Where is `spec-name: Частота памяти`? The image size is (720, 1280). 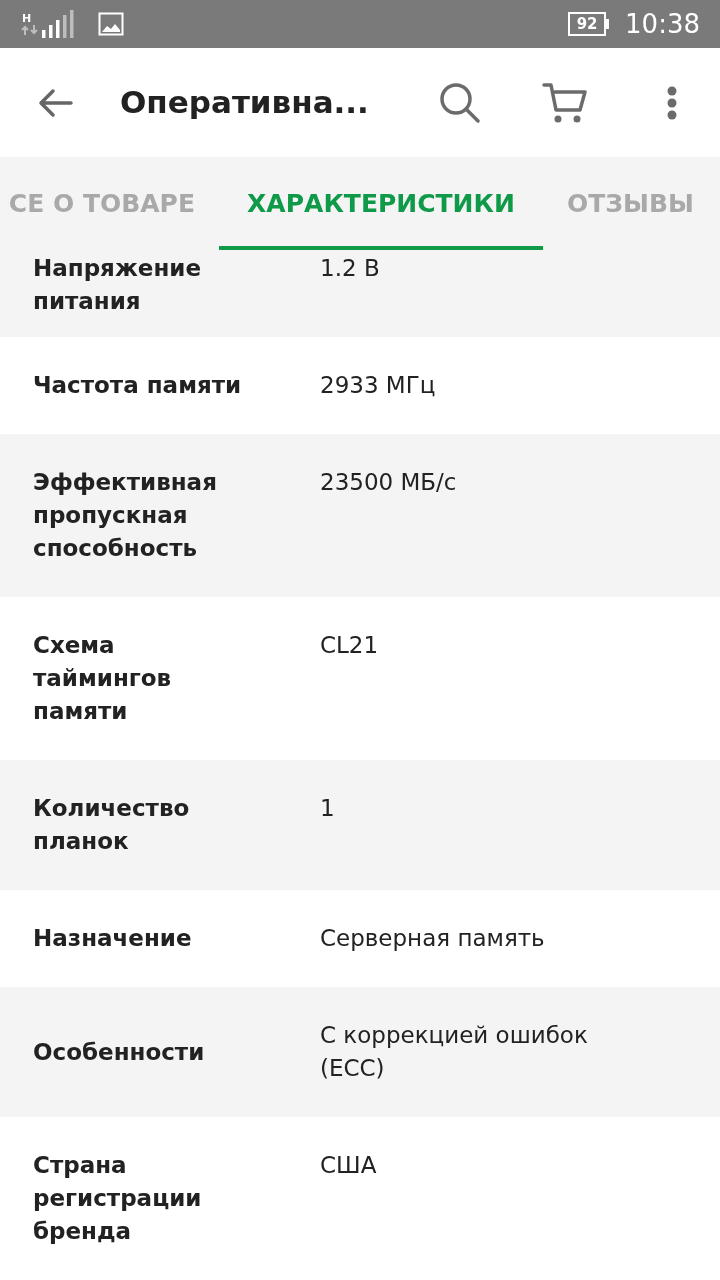 spec-name: Частота памяти is located at coordinates (138, 385).